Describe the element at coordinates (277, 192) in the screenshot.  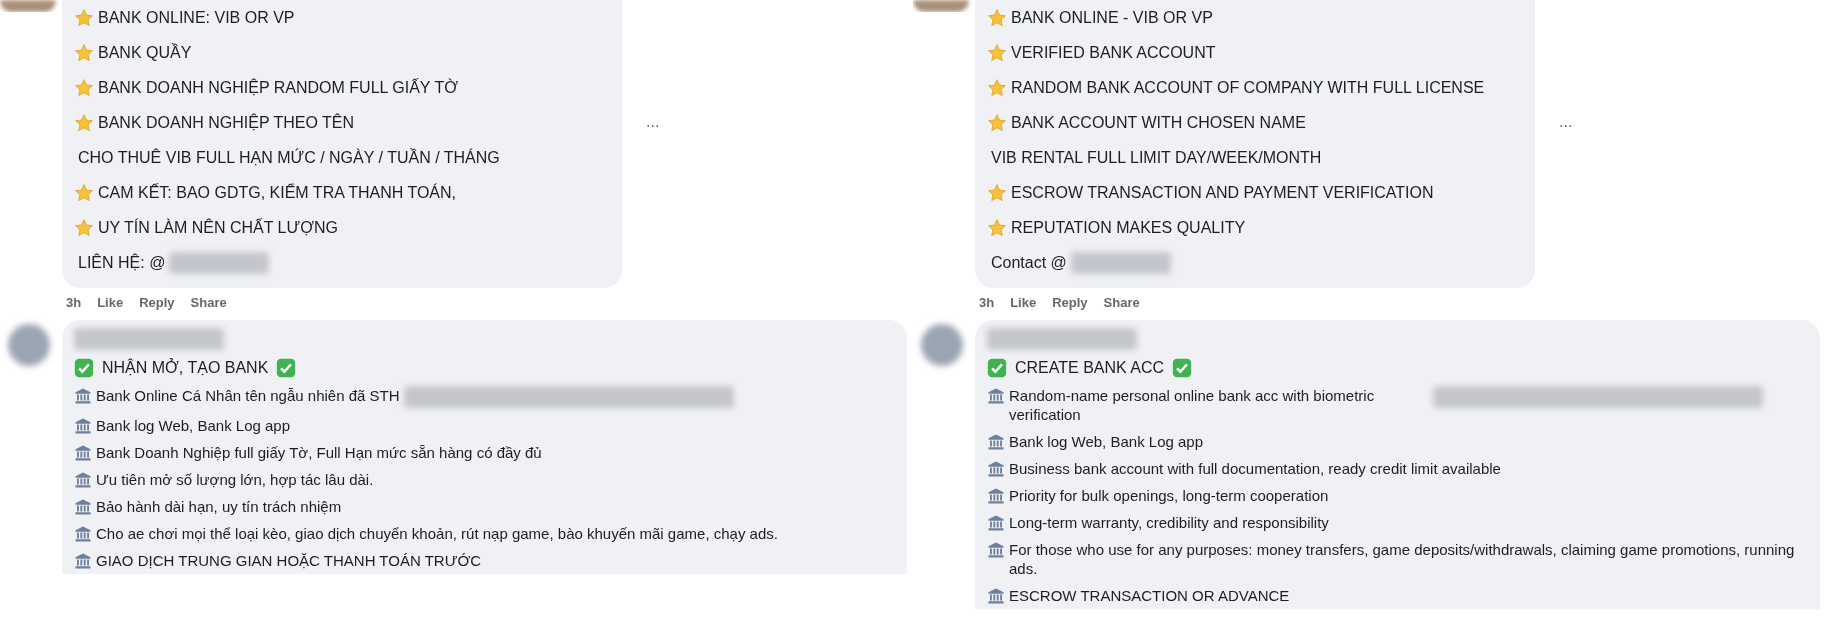
I see `comment-text: CAM KẾT: BAO GDTG, KIỂM TRA THANH TOÁN,` at that location.